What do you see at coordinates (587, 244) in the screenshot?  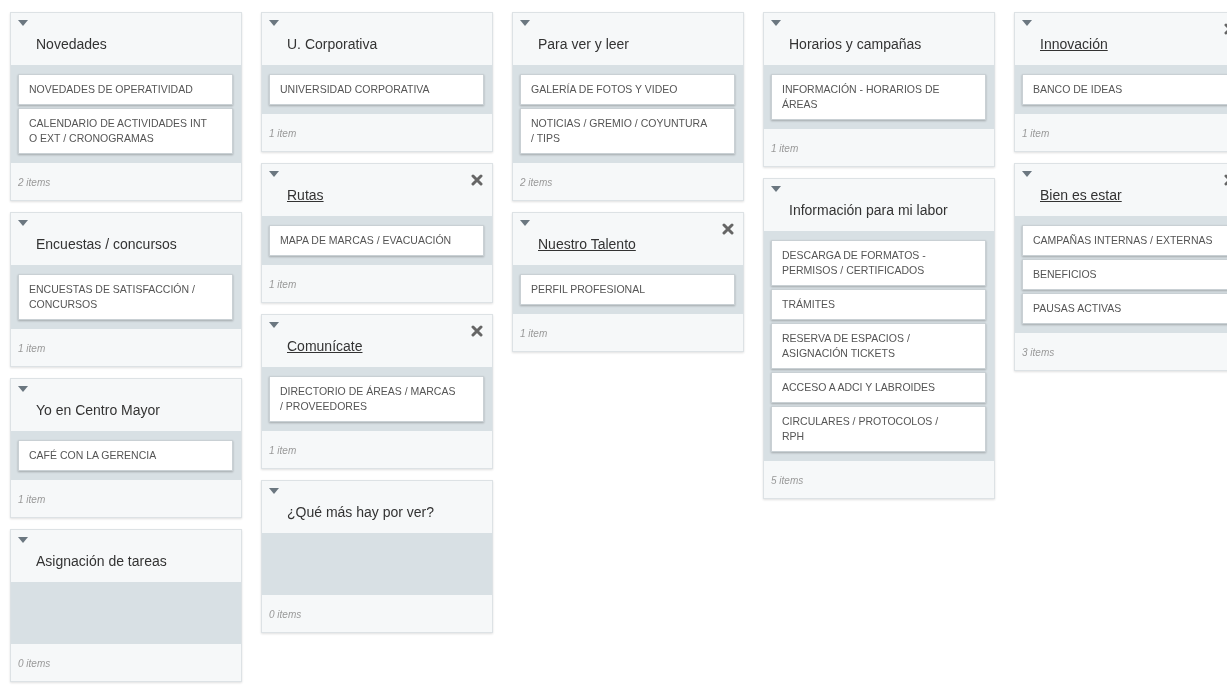 I see `list-title: Nuestro Talento` at bounding box center [587, 244].